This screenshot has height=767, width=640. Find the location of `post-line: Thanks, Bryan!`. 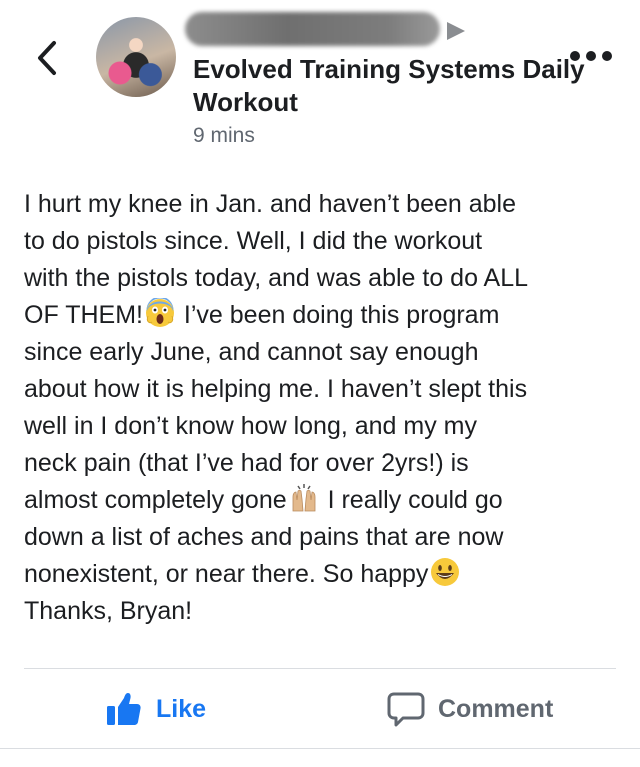

post-line: Thanks, Bryan! is located at coordinates (108, 611).